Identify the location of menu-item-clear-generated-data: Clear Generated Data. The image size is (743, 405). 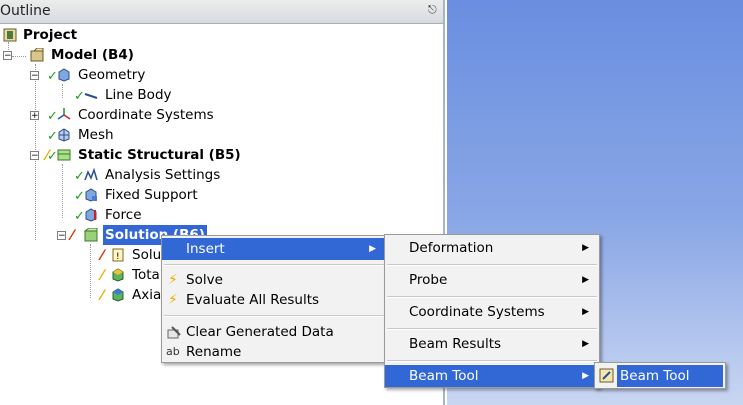
(274, 332).